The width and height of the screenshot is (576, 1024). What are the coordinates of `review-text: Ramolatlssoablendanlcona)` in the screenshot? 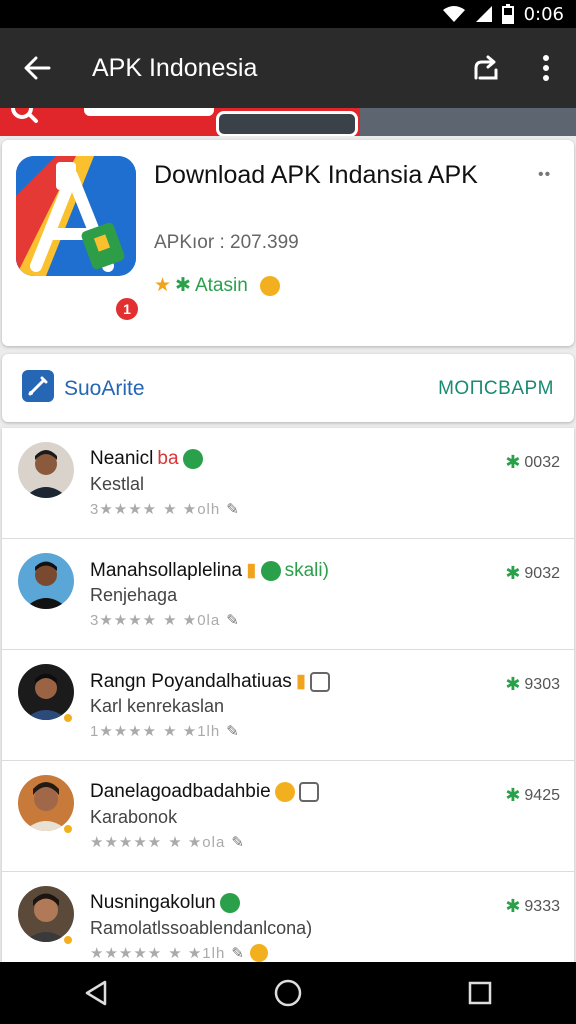 It's located at (201, 928).